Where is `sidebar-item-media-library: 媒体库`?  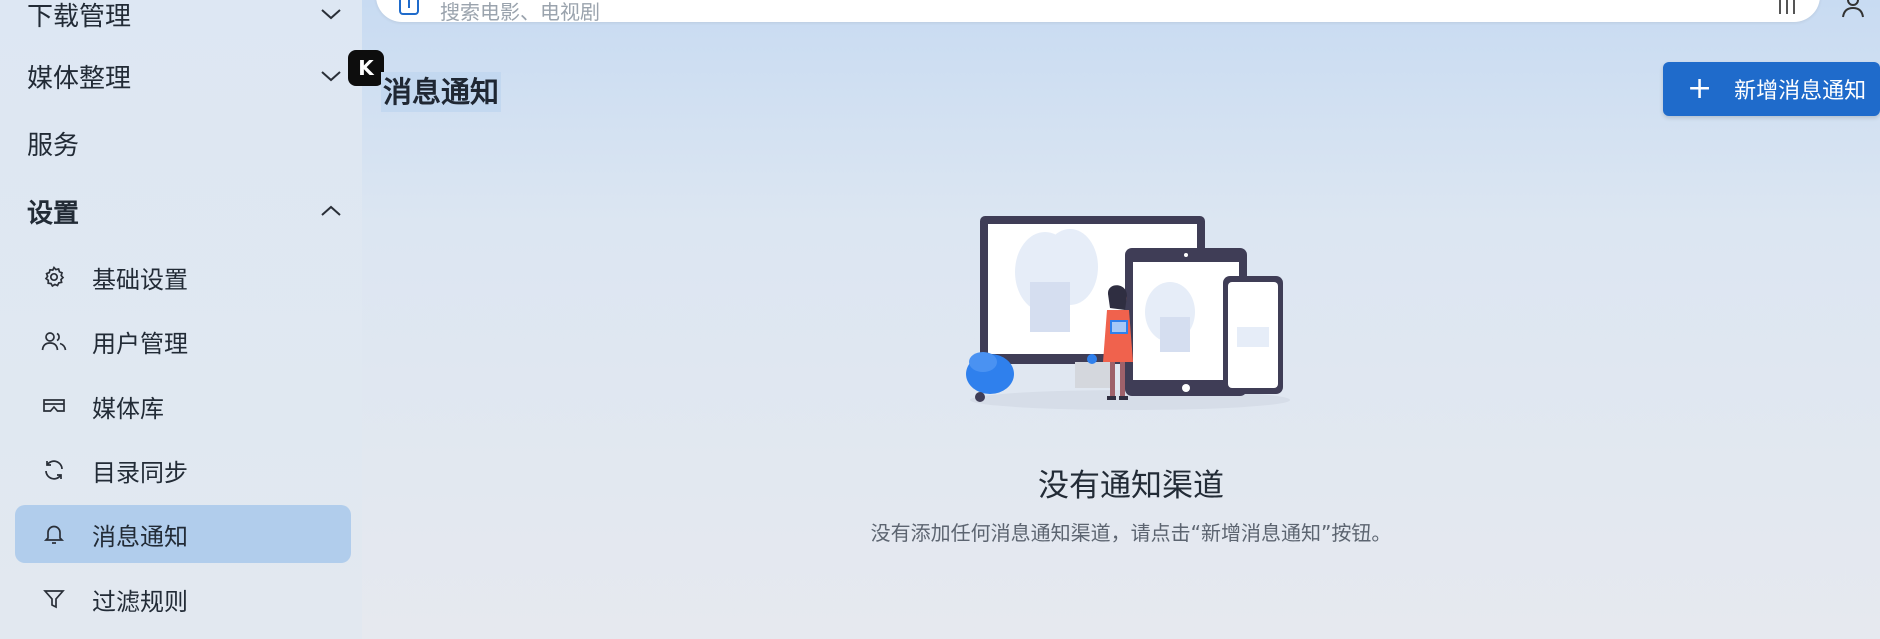
sidebar-item-media-library: 媒体库 is located at coordinates (183, 406).